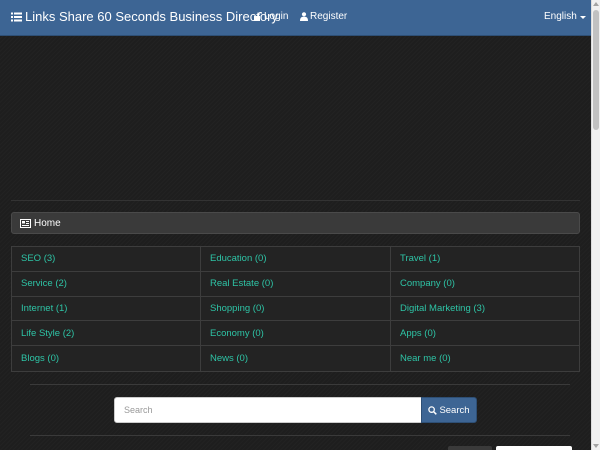 This screenshot has width=600, height=450. Describe the element at coordinates (433, 410) in the screenshot. I see `search-icon` at that location.